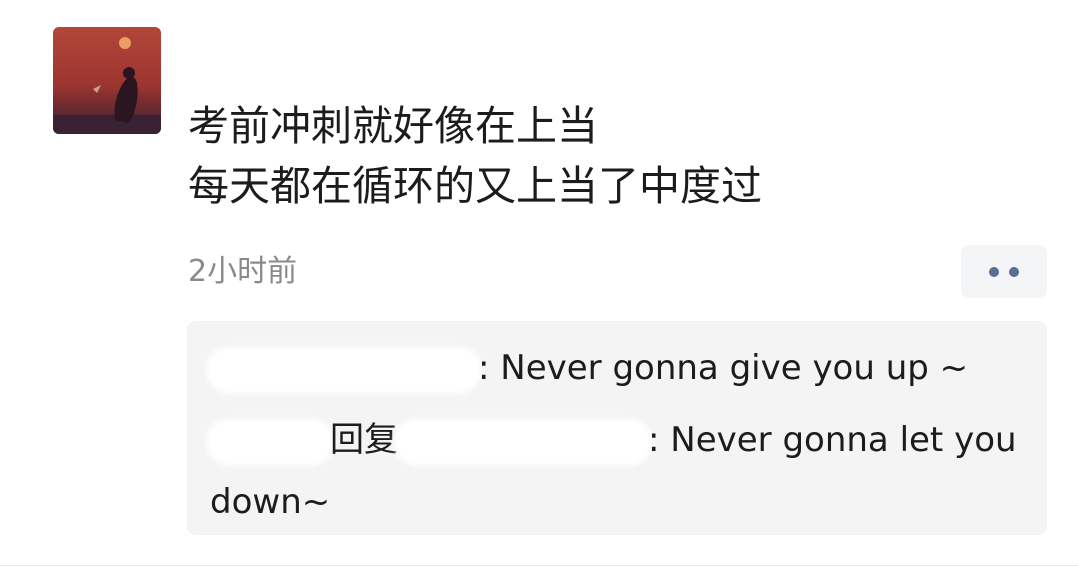 The image size is (1078, 569). Describe the element at coordinates (243, 271) in the screenshot. I see `timestamp: 2小时前` at that location.